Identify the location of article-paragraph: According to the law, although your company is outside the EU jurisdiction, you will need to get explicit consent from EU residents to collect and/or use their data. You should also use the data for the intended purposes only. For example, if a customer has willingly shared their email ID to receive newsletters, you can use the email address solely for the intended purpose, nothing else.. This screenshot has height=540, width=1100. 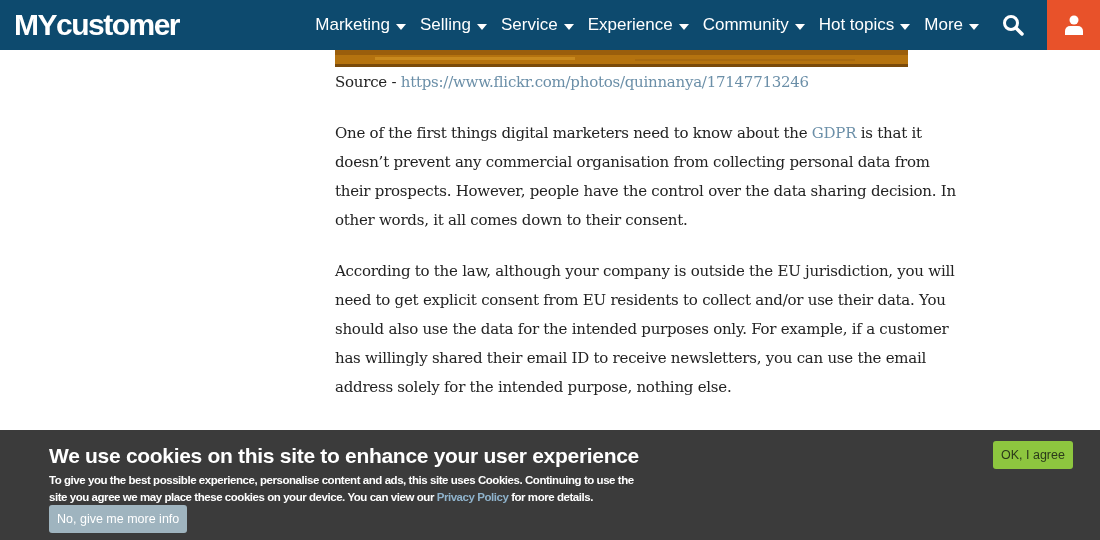
(645, 329).